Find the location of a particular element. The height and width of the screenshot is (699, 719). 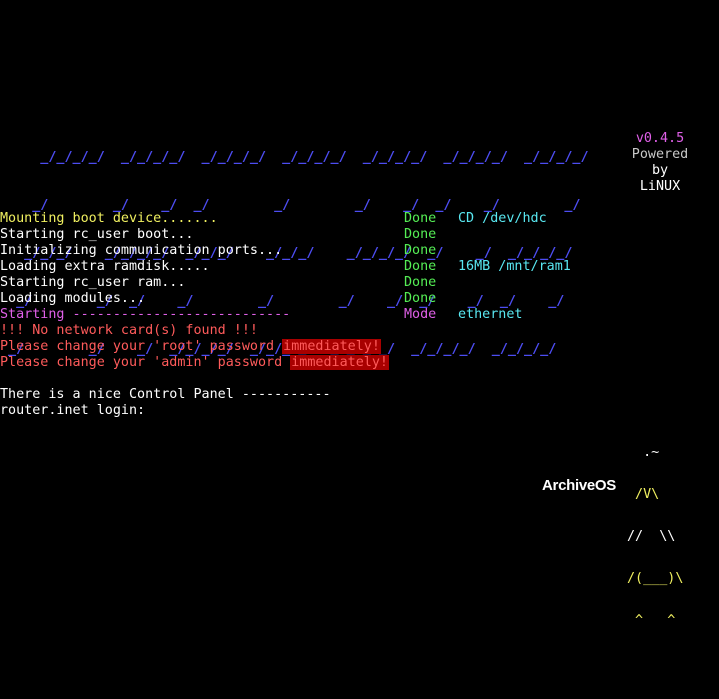

boot-detail: 16MB /mnt/ram1 is located at coordinates (514, 266).